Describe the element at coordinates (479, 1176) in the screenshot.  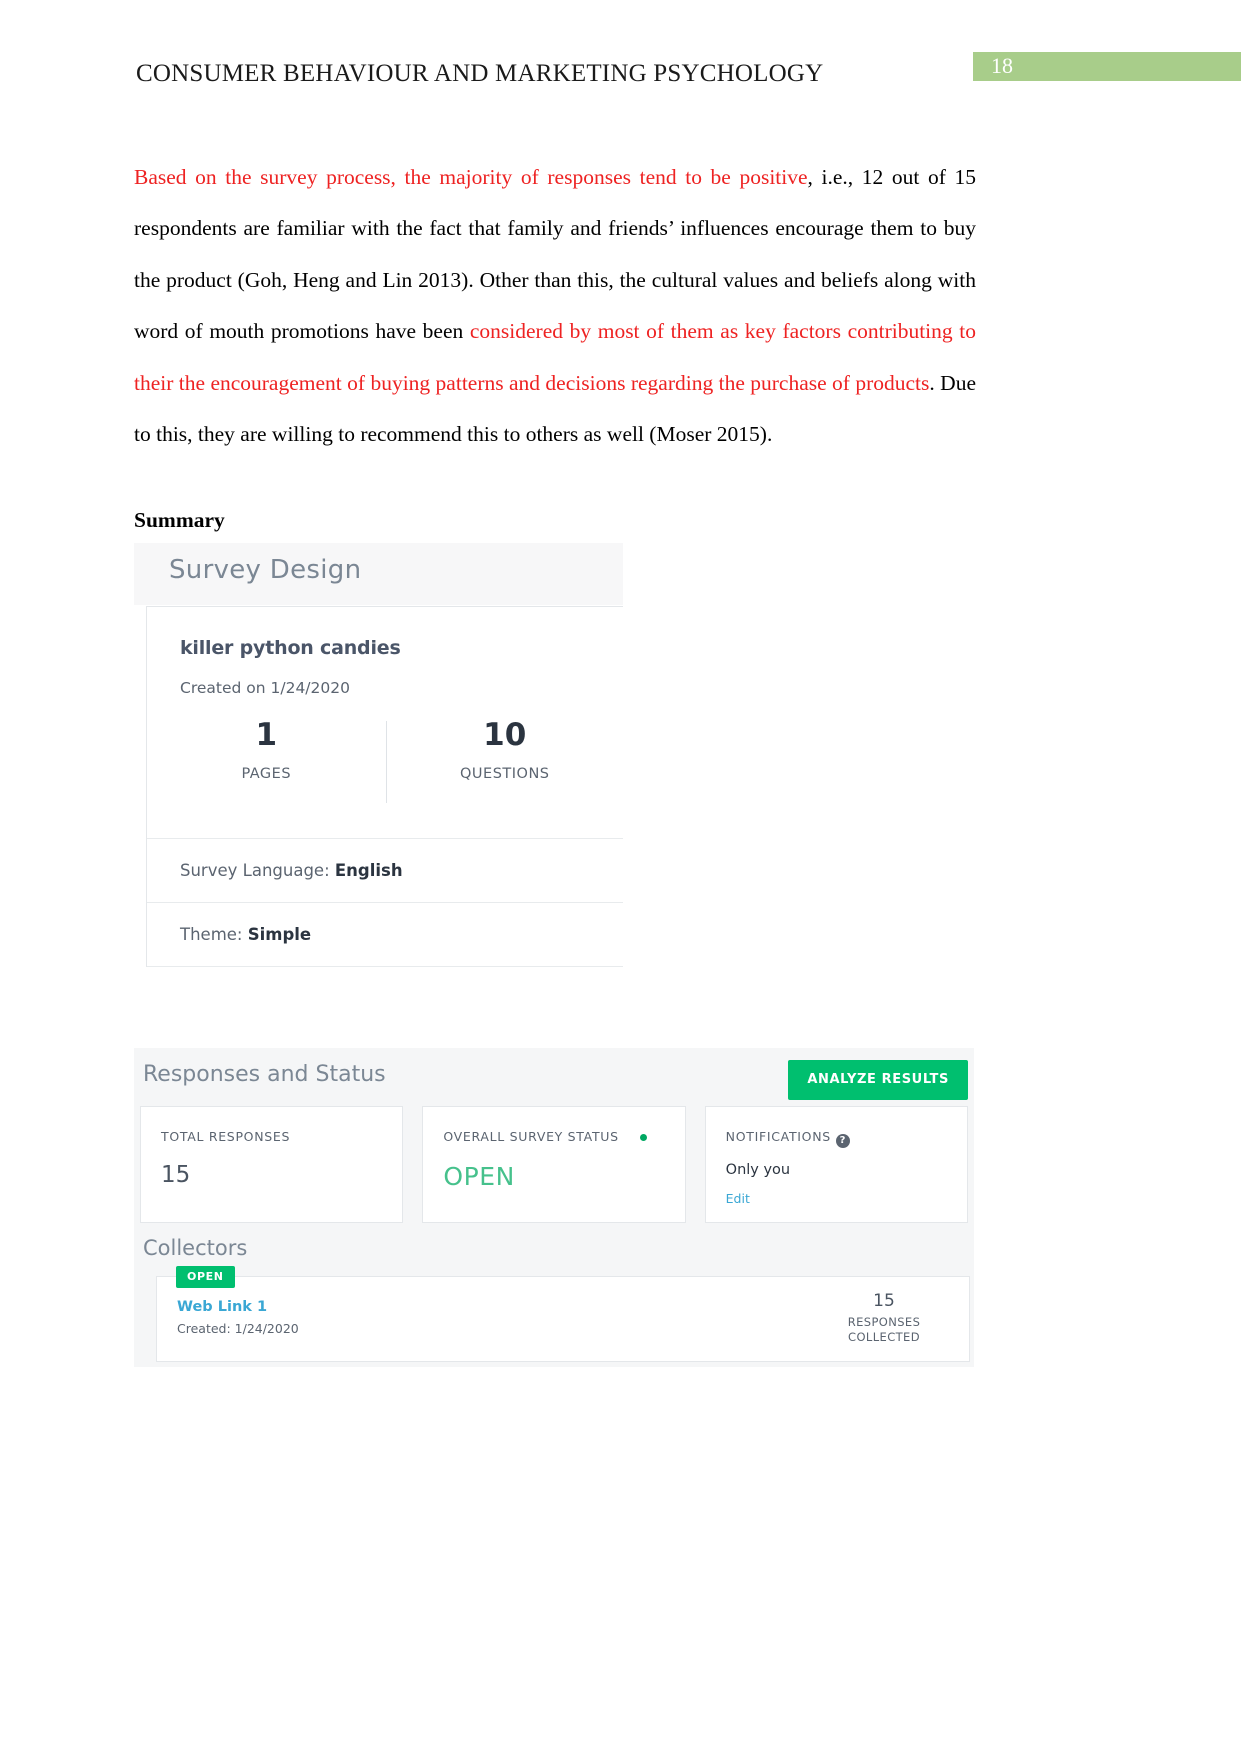
I see `overall-status-value: OPEN` at that location.